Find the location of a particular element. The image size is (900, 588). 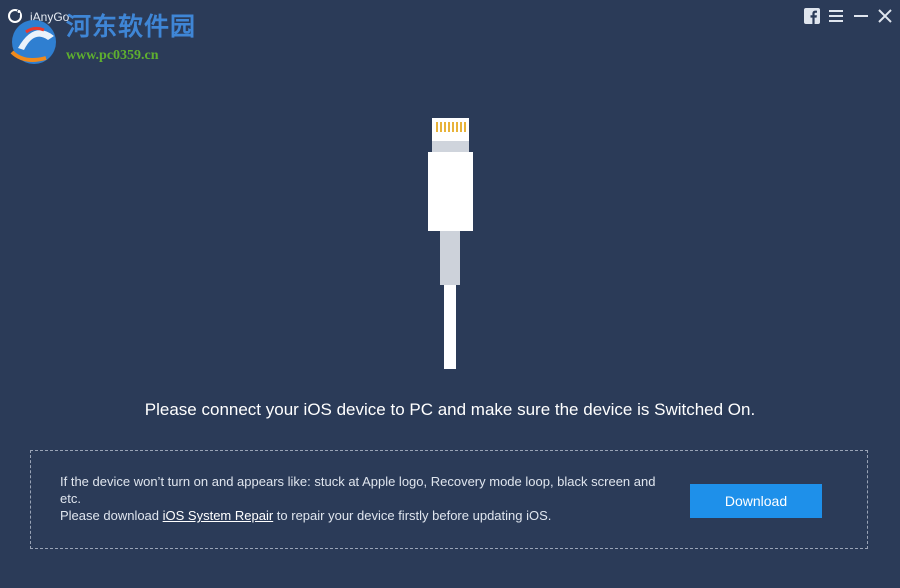

watermark-site-url: www.pc0359.cn is located at coordinates (112, 55).